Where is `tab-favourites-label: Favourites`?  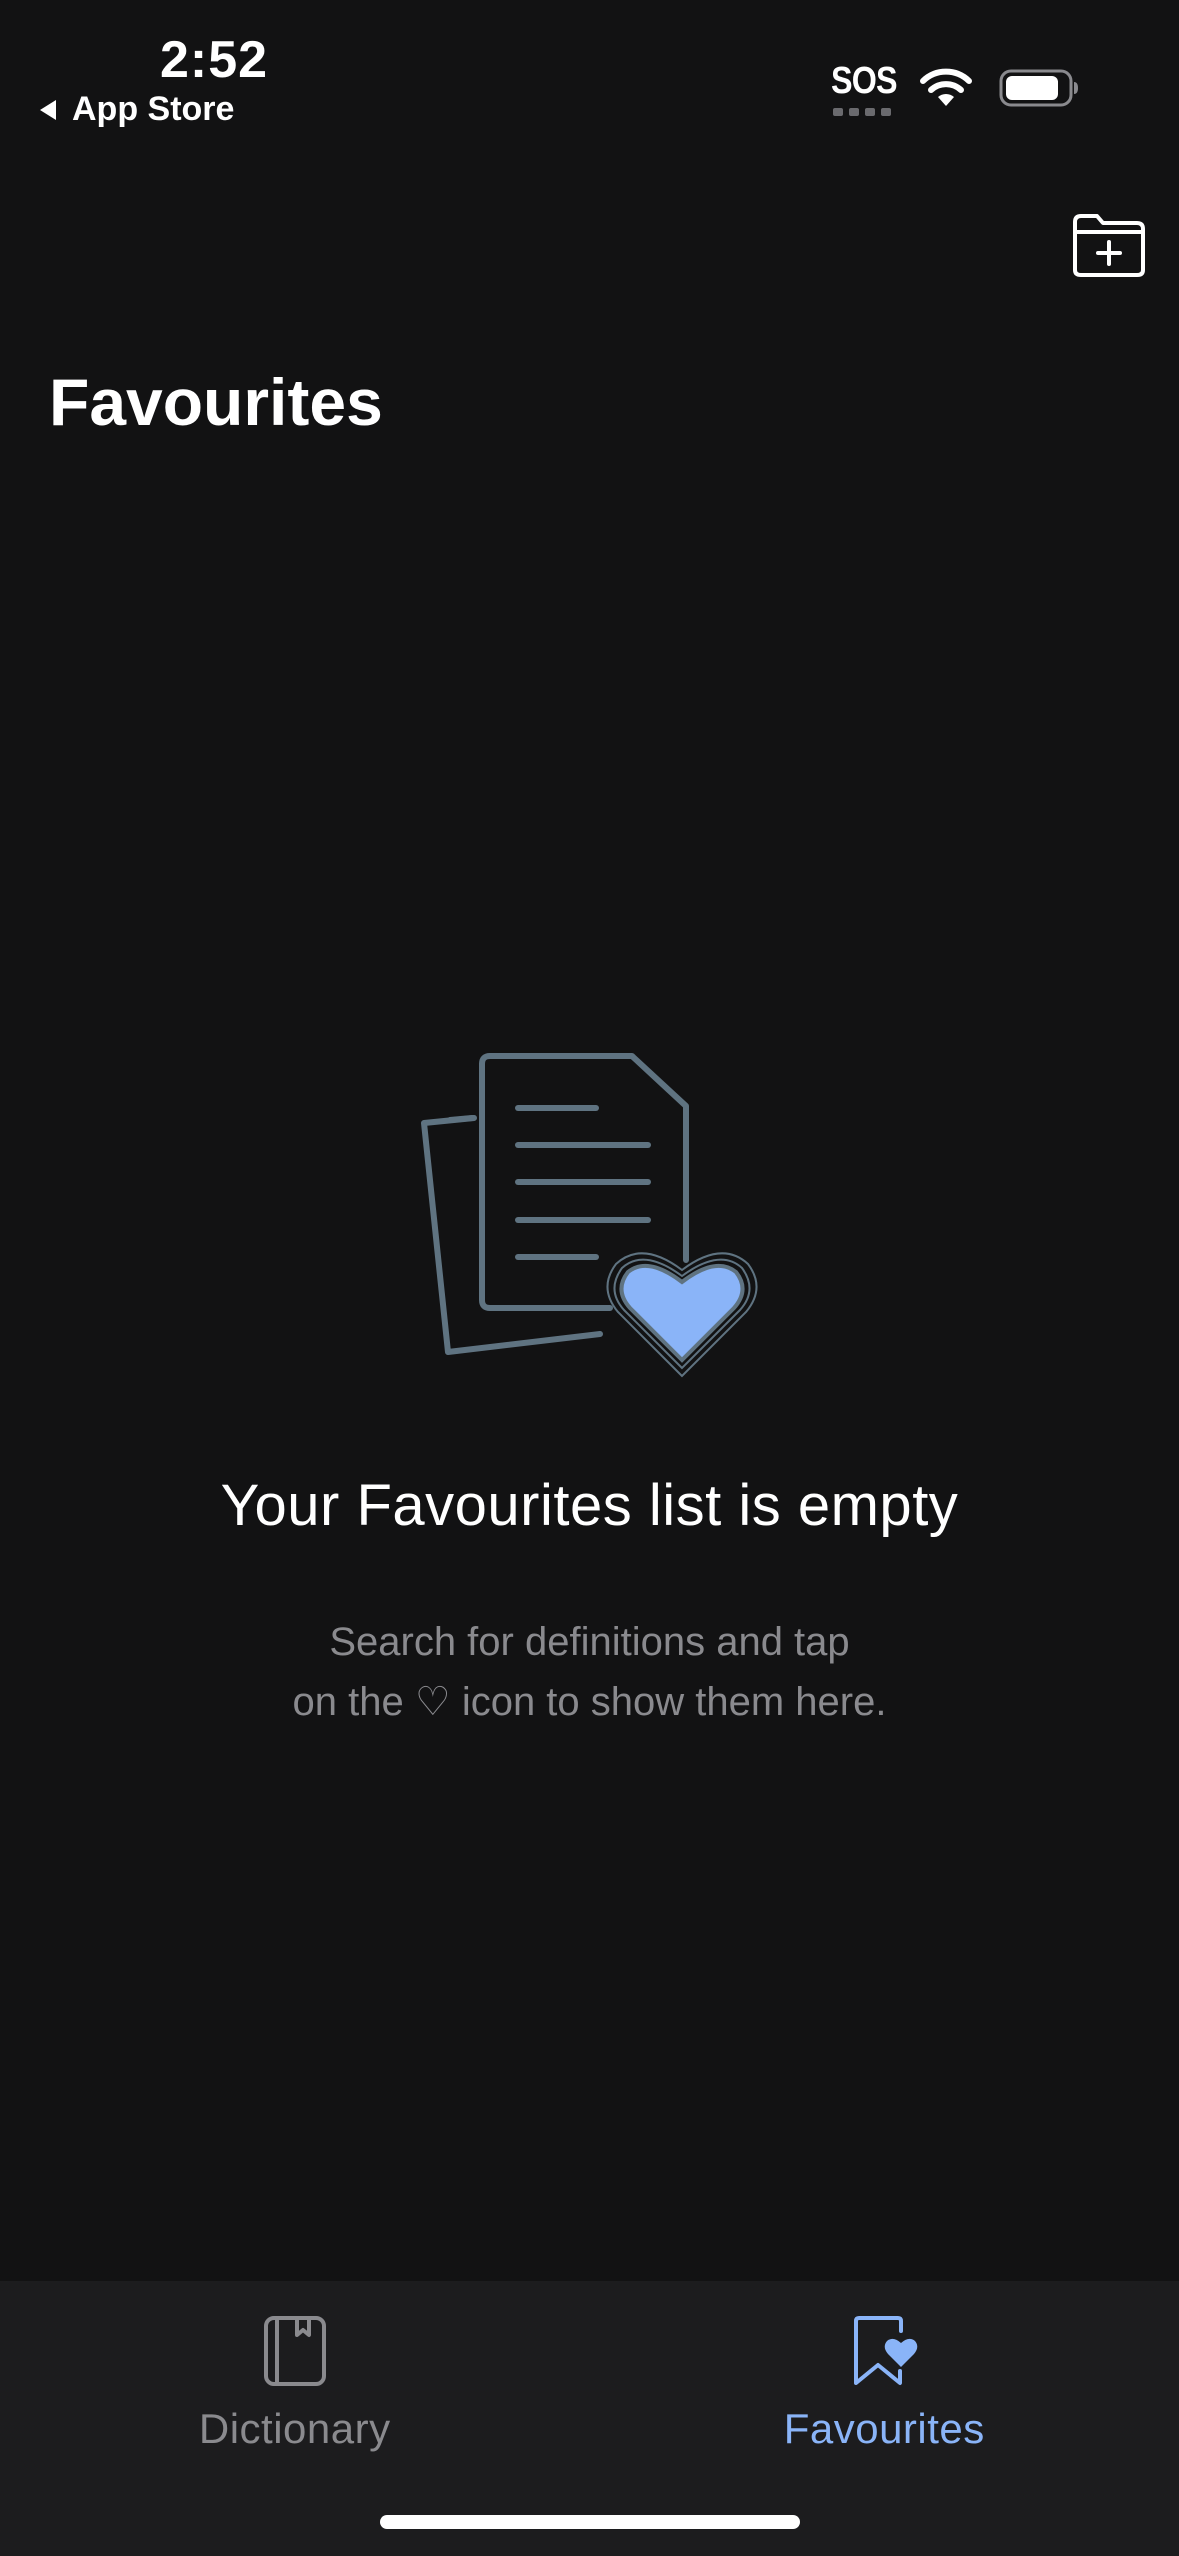 tab-favourites-label: Favourites is located at coordinates (884, 2428).